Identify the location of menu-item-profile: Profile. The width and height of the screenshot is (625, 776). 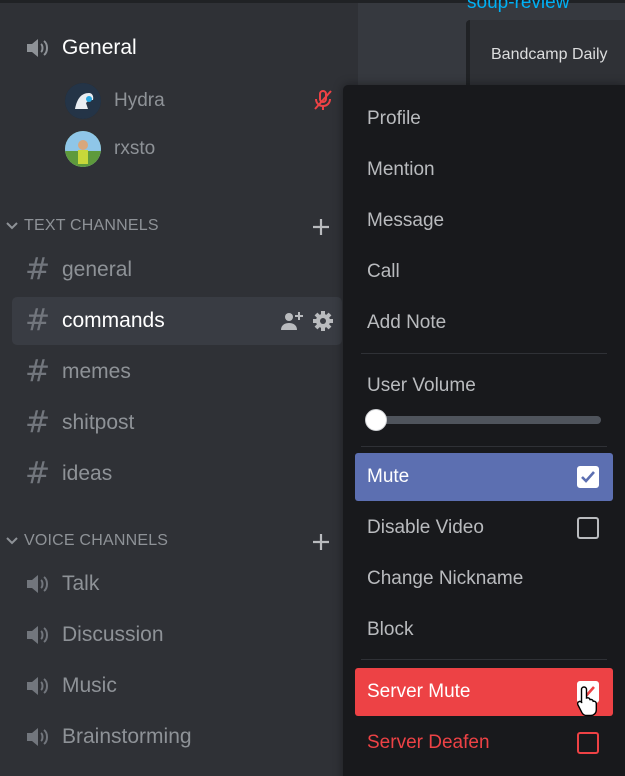
(484, 119).